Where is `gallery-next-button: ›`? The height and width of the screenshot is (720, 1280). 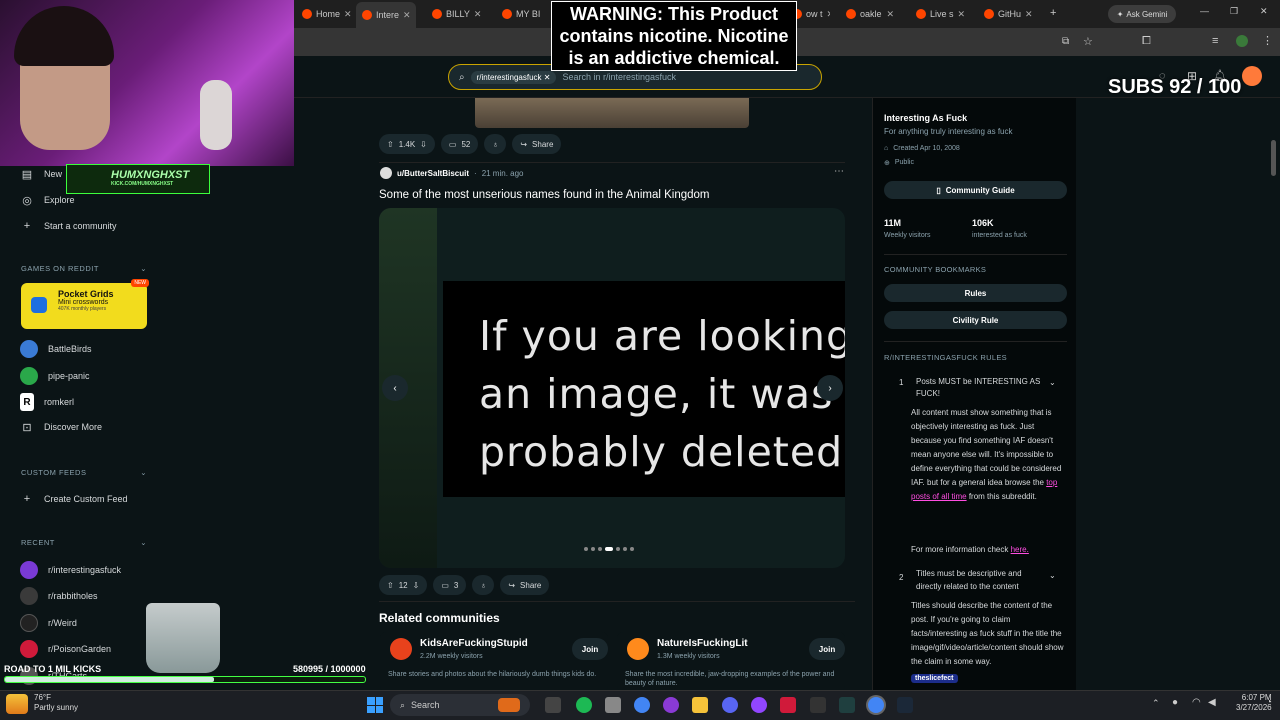 gallery-next-button: › is located at coordinates (830, 388).